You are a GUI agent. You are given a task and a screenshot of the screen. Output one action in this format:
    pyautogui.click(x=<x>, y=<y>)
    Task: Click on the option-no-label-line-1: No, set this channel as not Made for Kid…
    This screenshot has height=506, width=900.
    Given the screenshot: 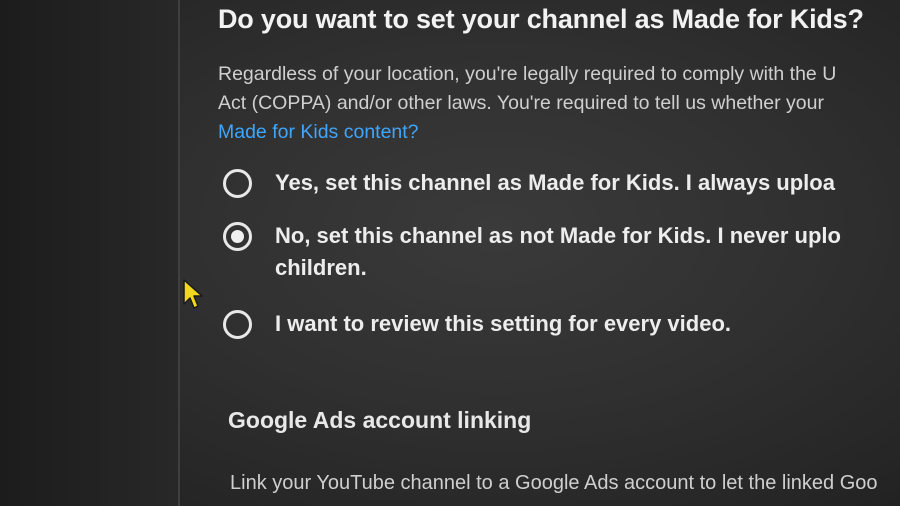 What is the action you would take?
    pyautogui.click(x=558, y=235)
    